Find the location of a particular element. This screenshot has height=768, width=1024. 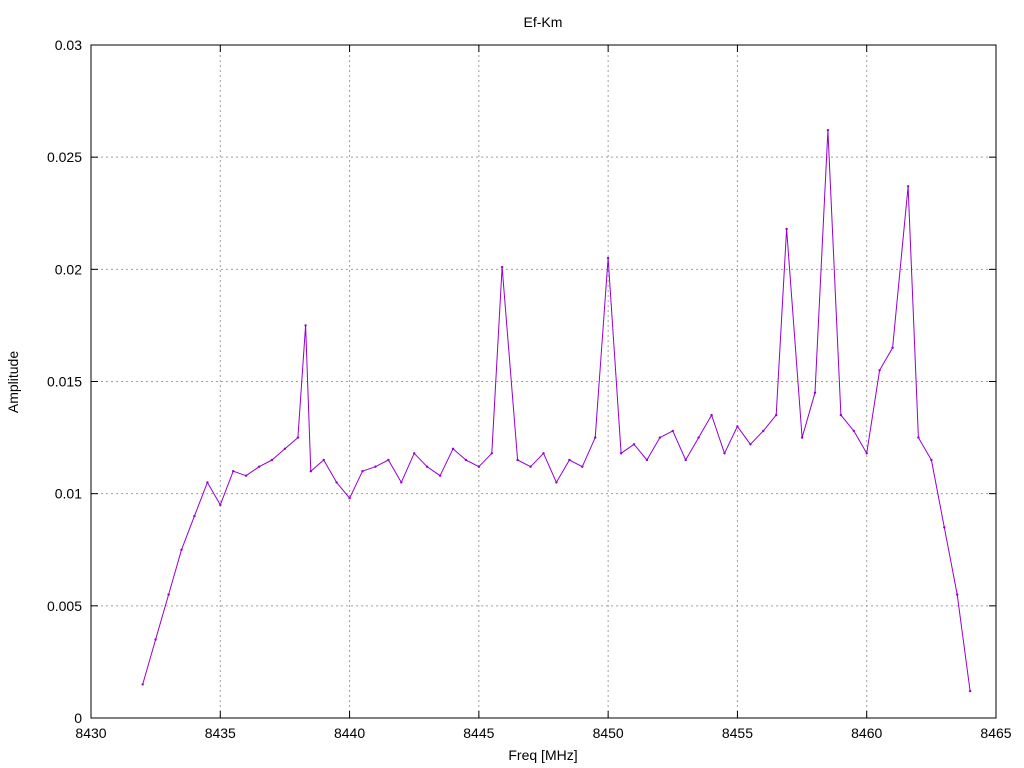

y-tick-labels: 0 0.005 0.01 0.015 0.02 0.025 0.03 is located at coordinates (64, 381).